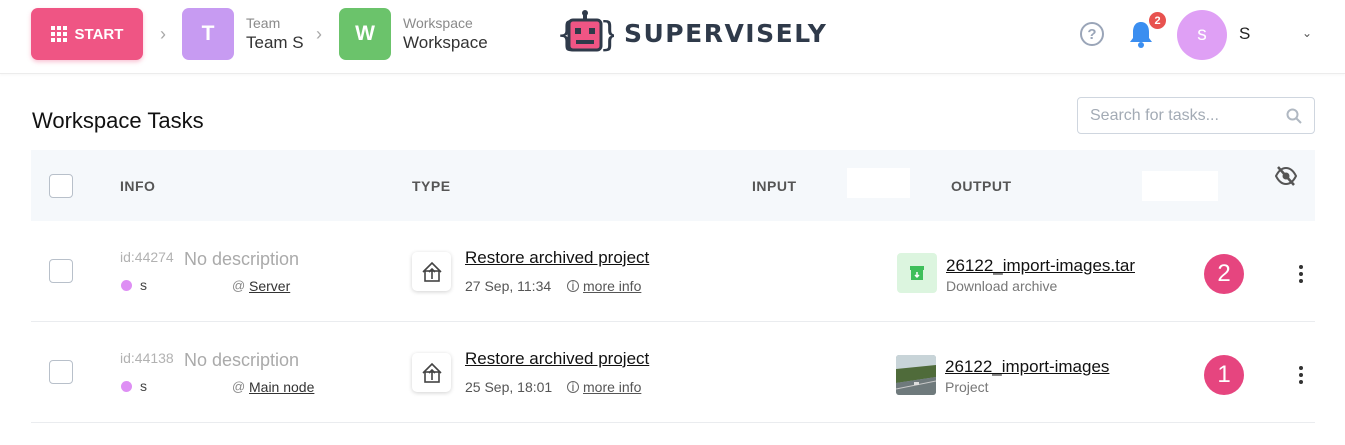 This screenshot has width=1345, height=445. Describe the element at coordinates (1157, 20) in the screenshot. I see `notification-count-badge: 2` at that location.